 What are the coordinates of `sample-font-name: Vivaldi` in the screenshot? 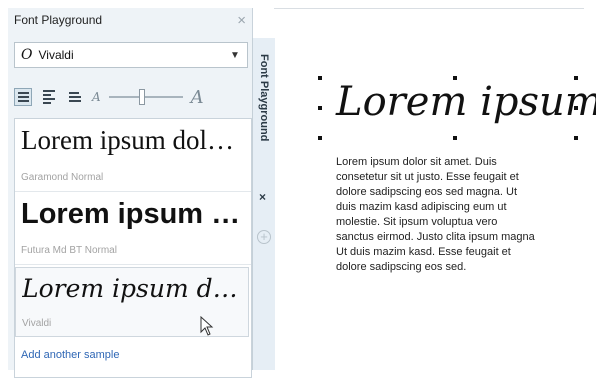 It's located at (37, 323).